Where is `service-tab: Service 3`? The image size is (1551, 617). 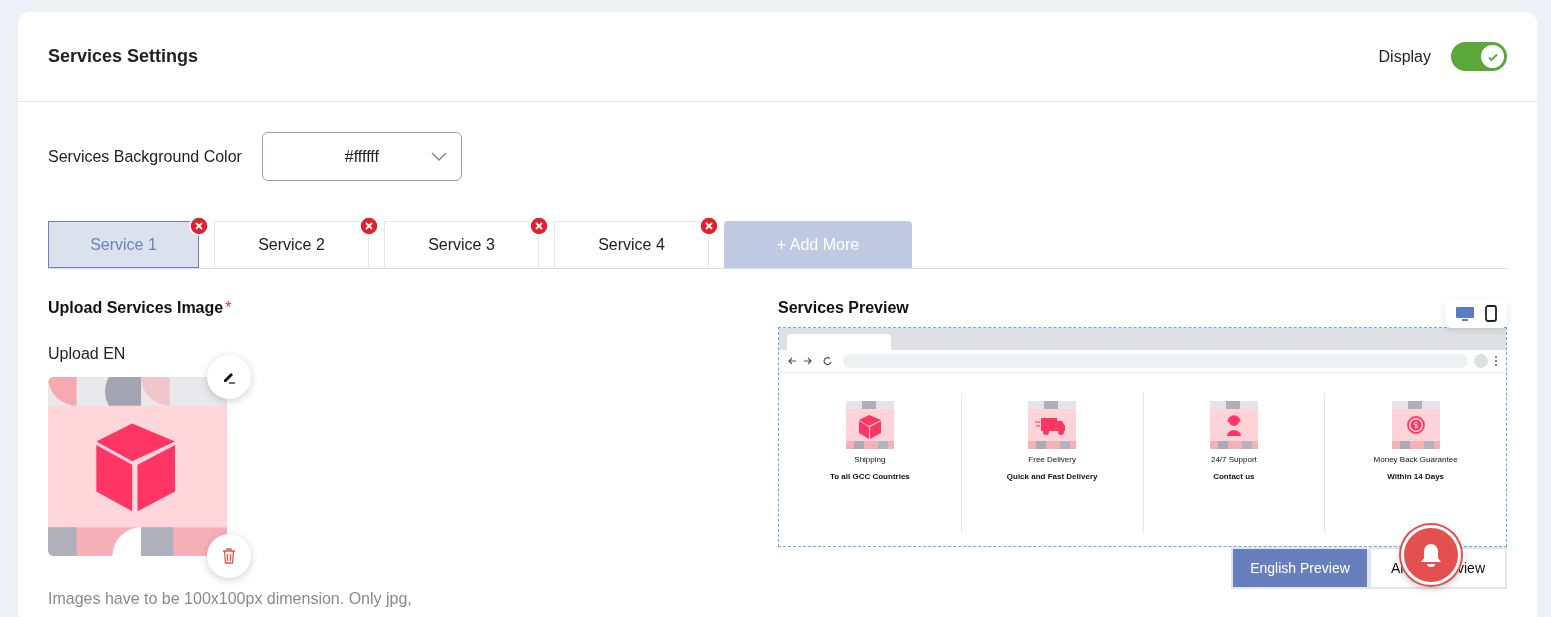 service-tab: Service 3 is located at coordinates (461, 244).